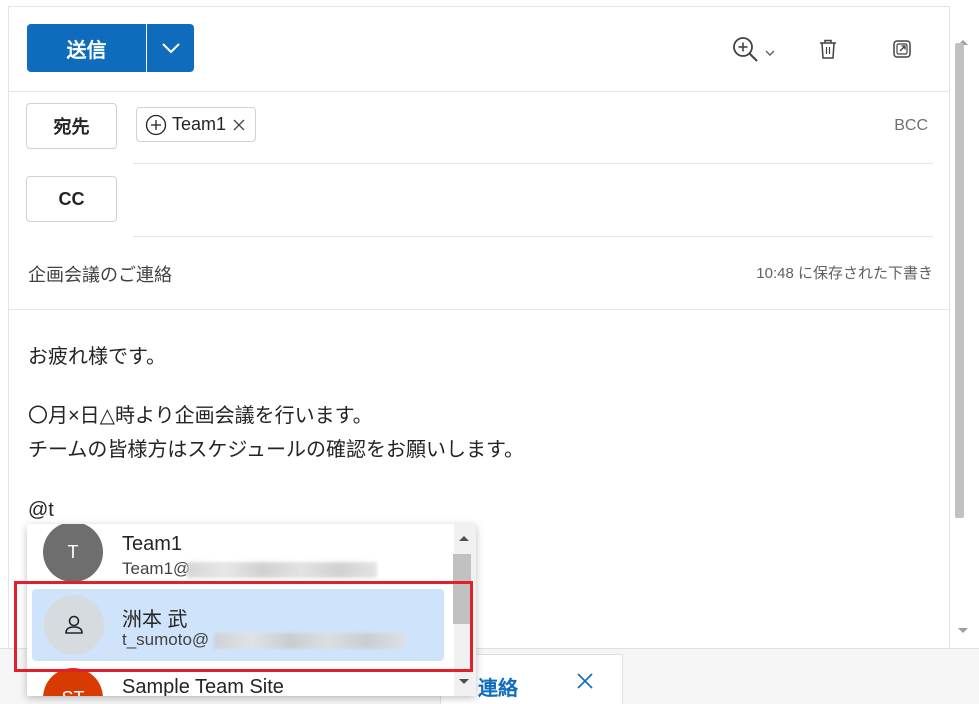 The height and width of the screenshot is (704, 979). I want to click on draft-tab-close, so click(585, 683).